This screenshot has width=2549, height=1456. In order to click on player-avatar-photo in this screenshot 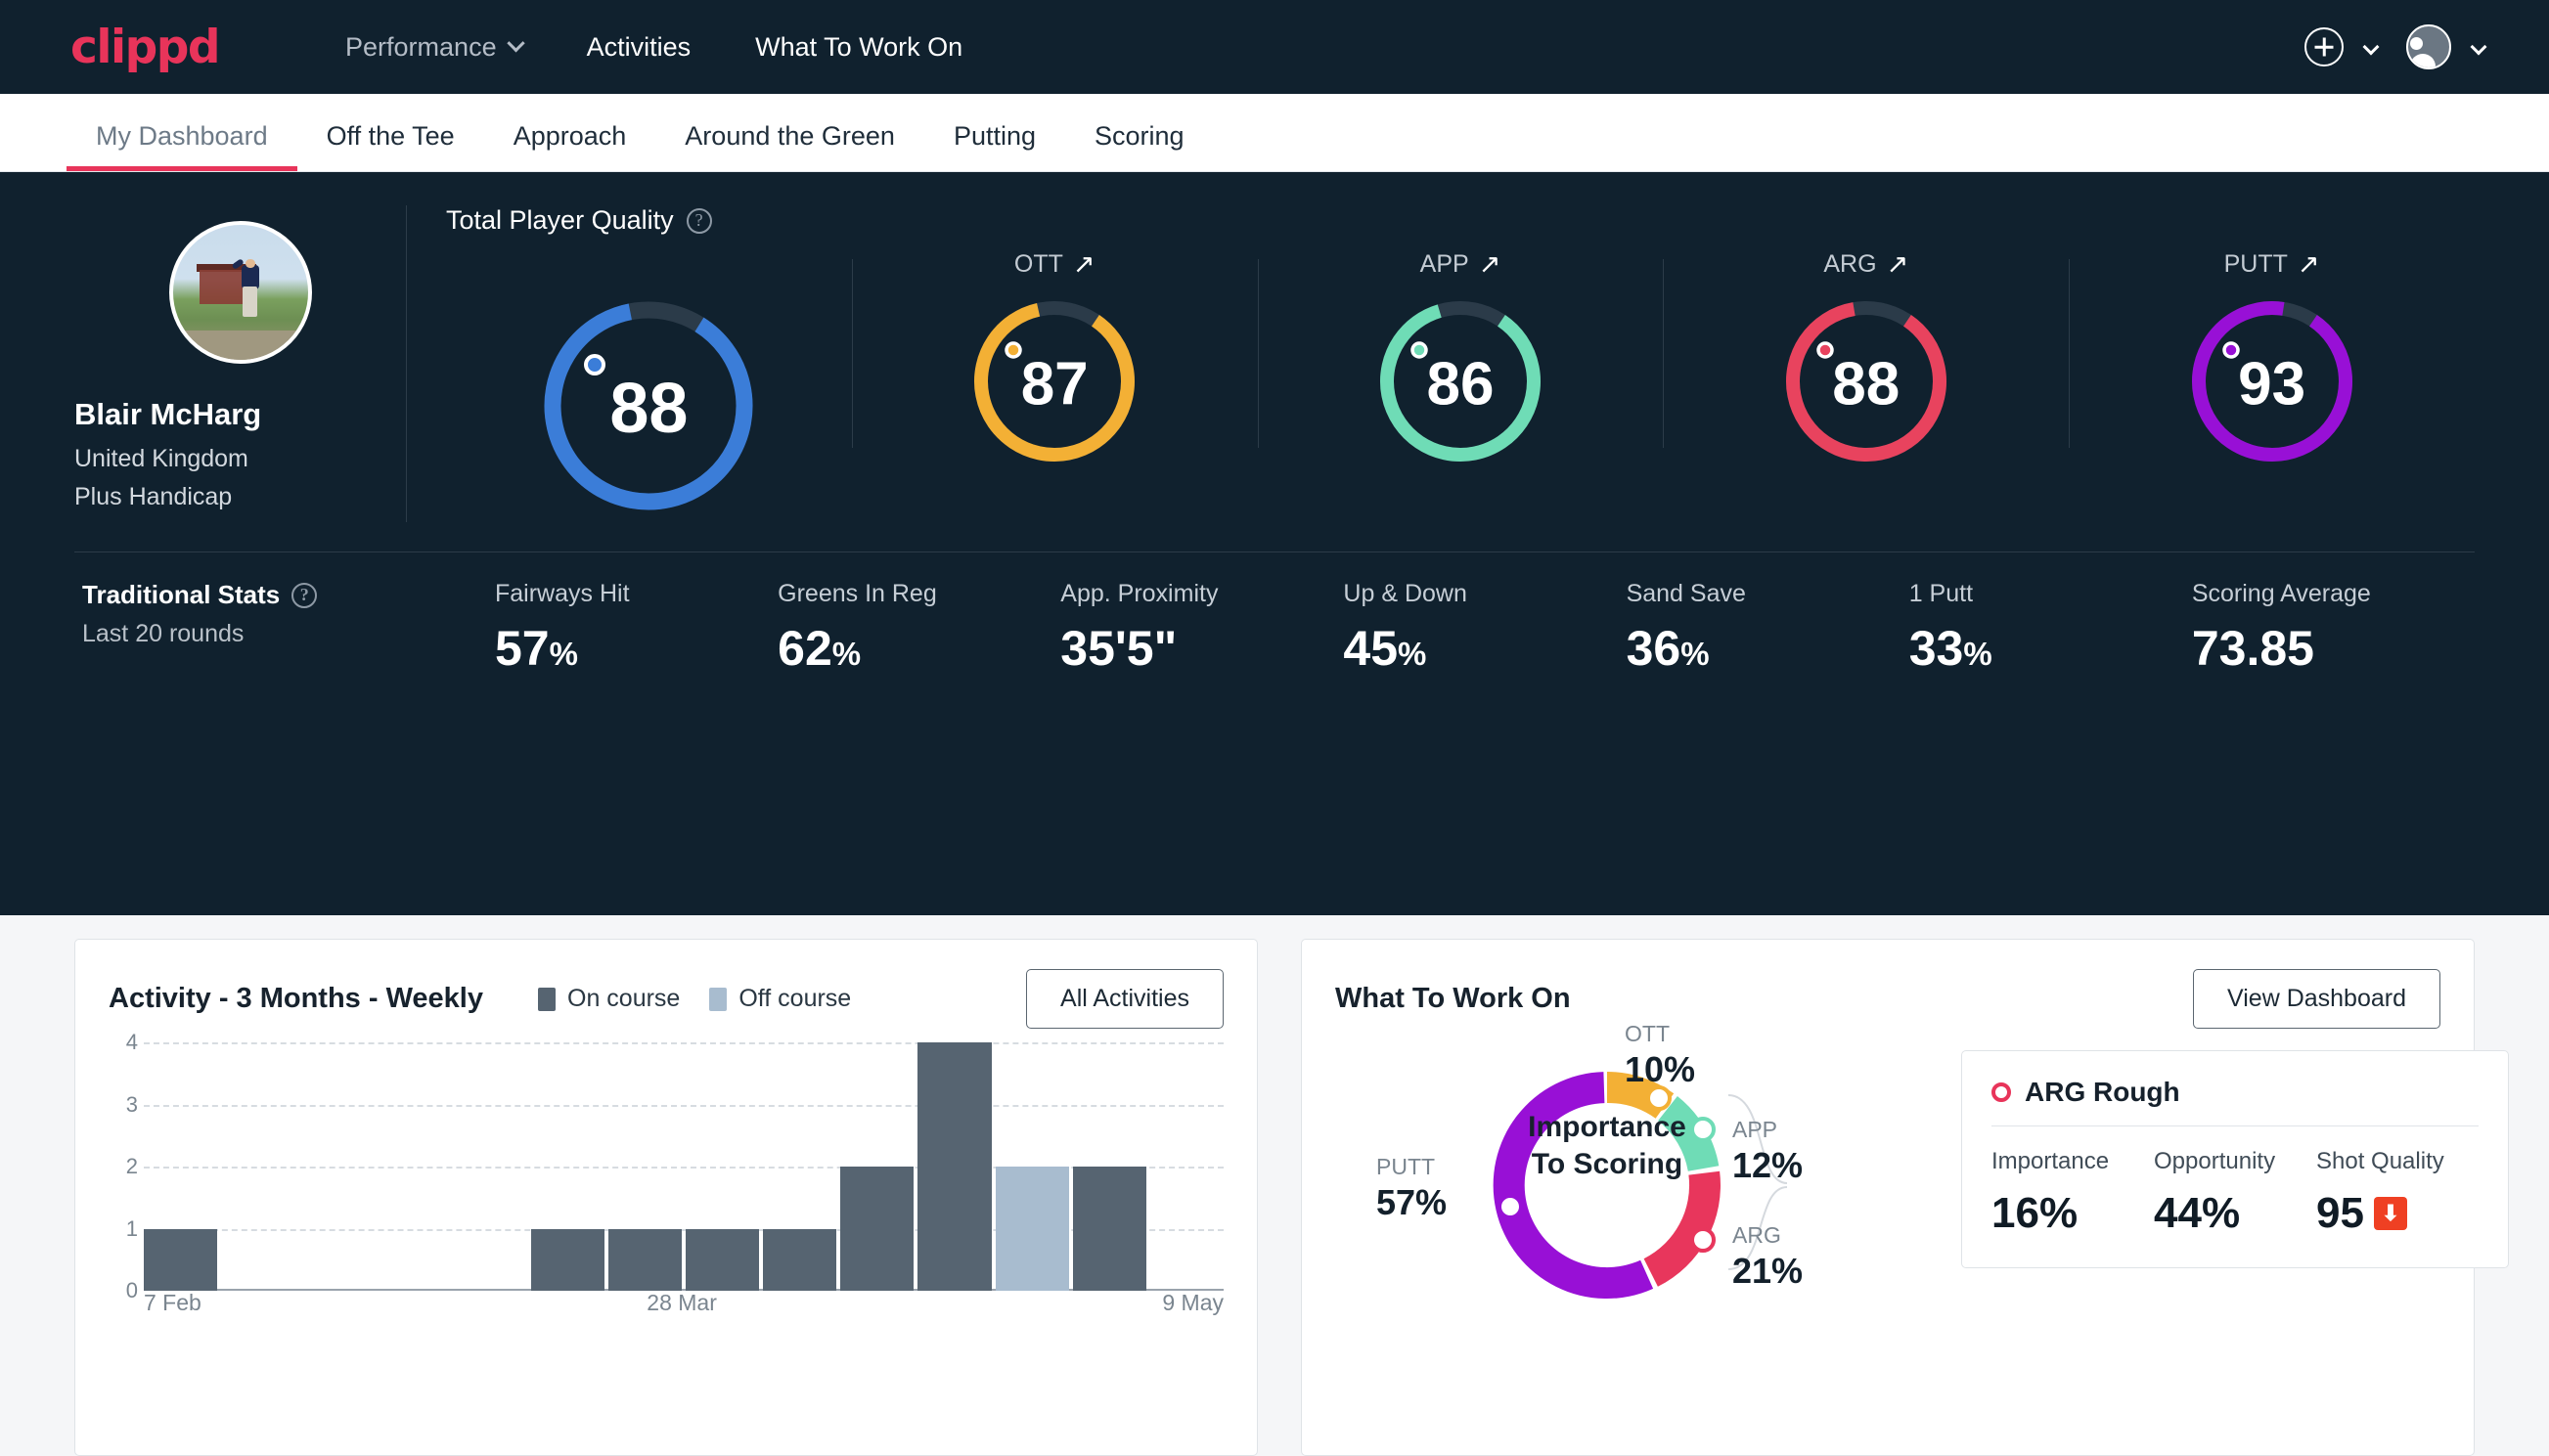, I will do `click(240, 292)`.